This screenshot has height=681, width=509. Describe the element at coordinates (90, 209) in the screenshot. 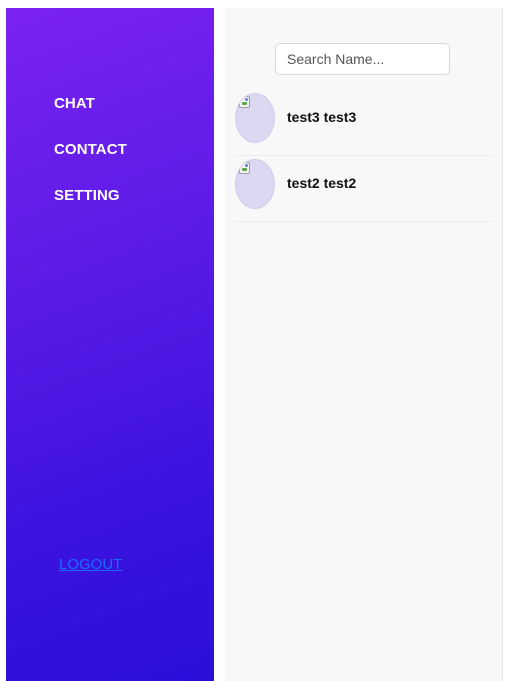

I see `nav-item-setting: SETTING` at that location.